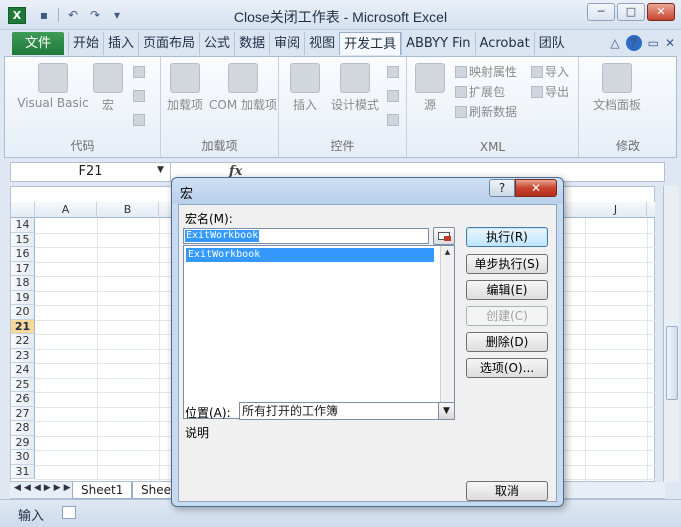  What do you see at coordinates (159, 350) in the screenshot?
I see `column-gridline` at bounding box center [159, 350].